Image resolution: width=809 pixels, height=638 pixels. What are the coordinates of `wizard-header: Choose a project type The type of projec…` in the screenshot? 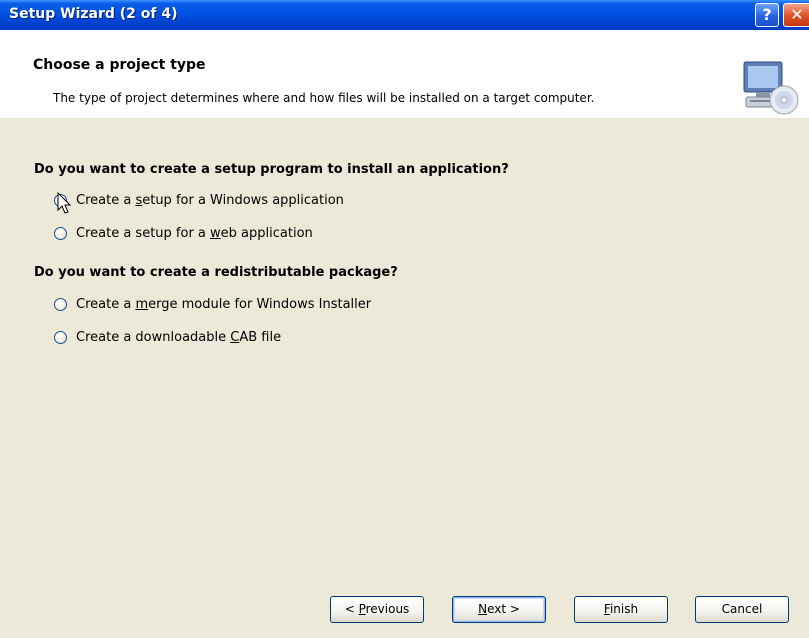 It's located at (404, 74).